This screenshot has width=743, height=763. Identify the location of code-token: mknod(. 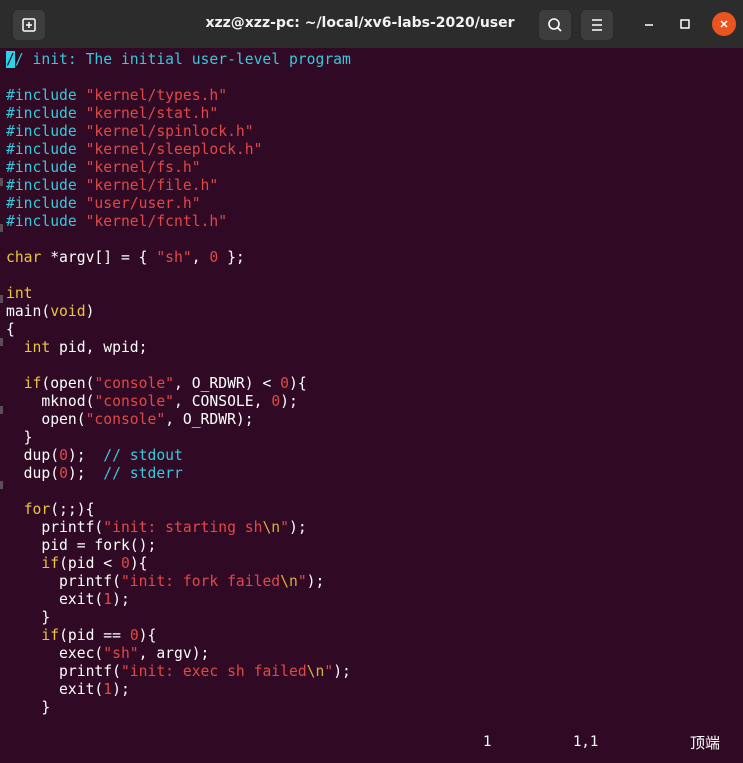
(50, 401).